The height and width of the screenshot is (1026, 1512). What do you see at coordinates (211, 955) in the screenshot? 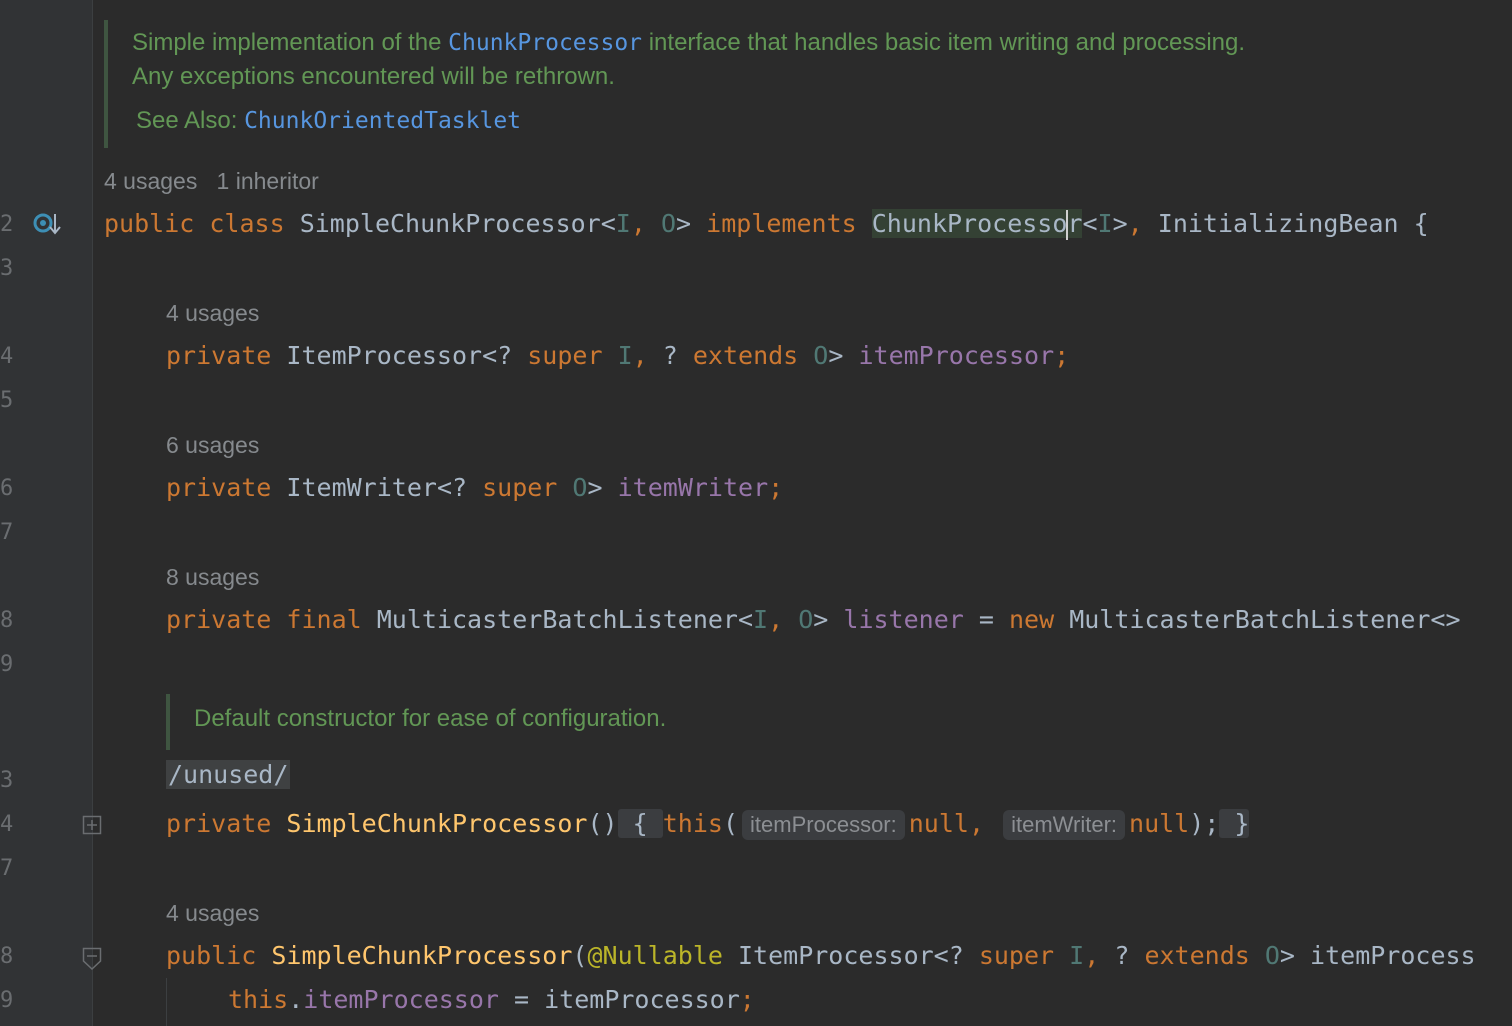
I see `keyword: public` at bounding box center [211, 955].